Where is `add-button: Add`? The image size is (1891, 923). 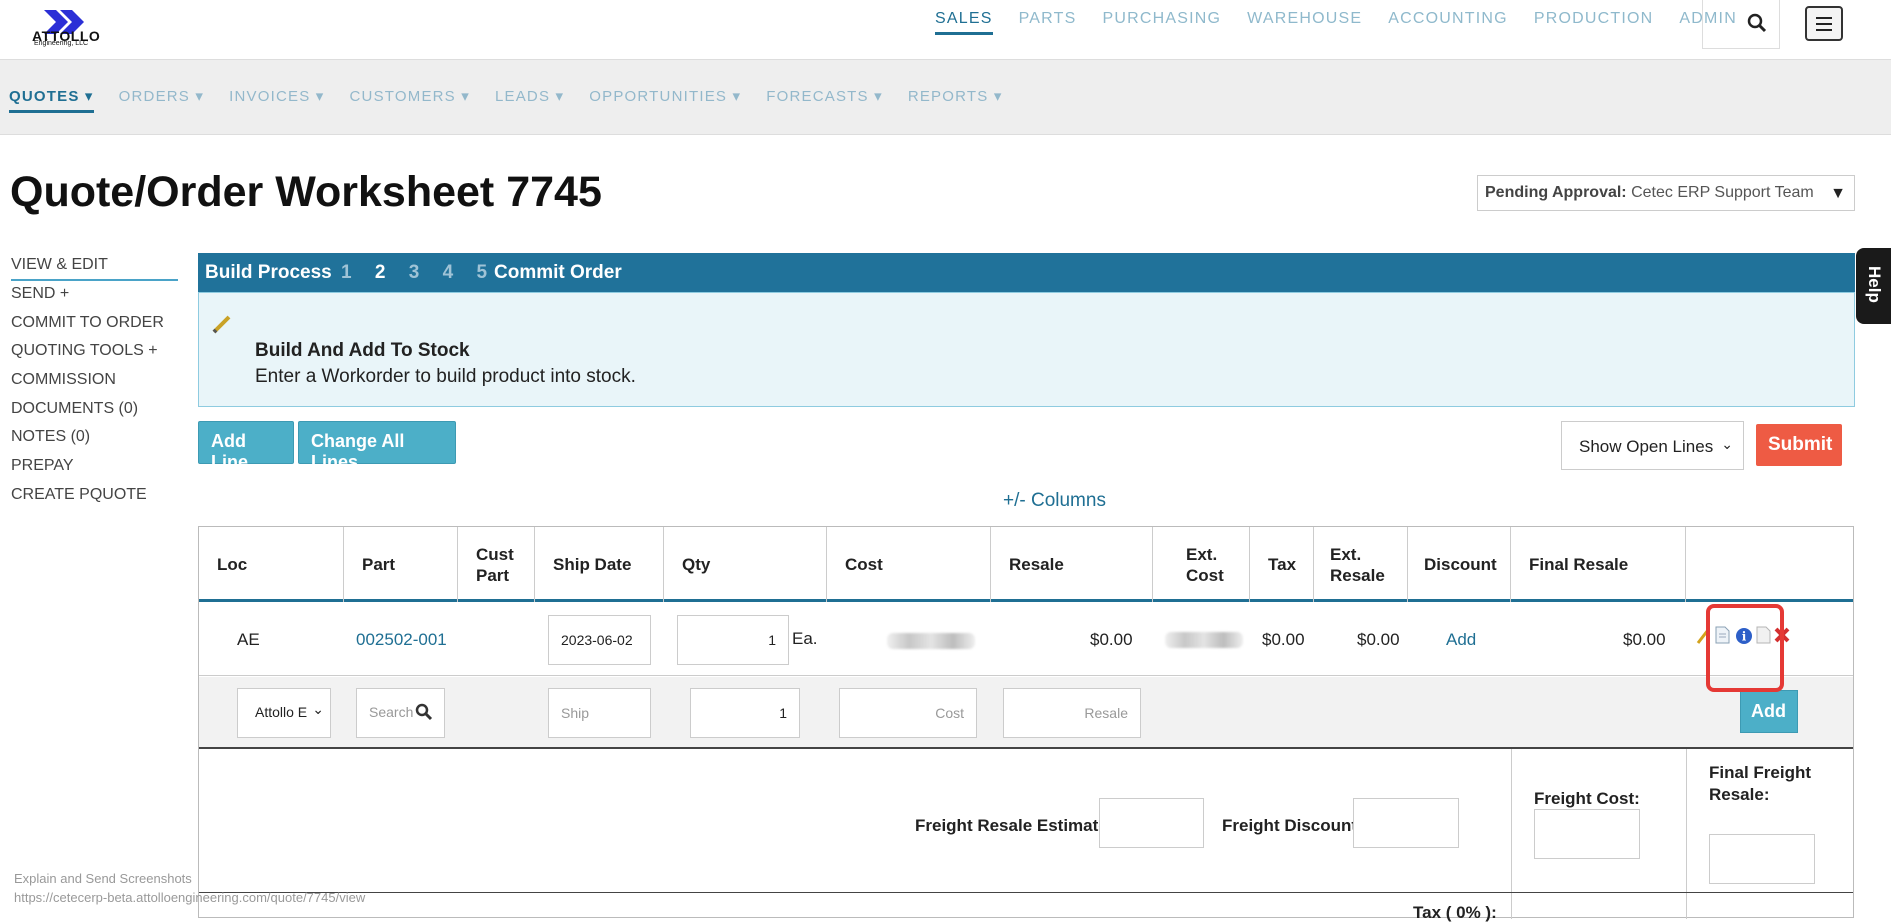
add-button: Add is located at coordinates (1769, 711).